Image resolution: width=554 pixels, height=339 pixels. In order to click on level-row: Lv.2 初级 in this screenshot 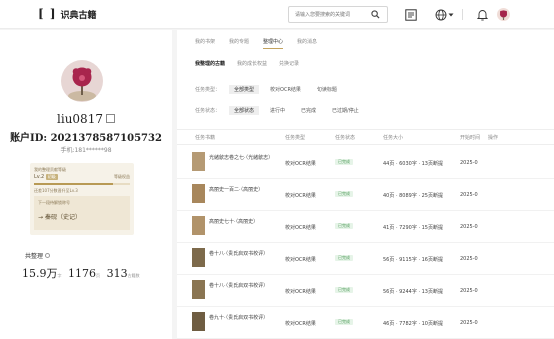, I will do `click(46, 177)`.